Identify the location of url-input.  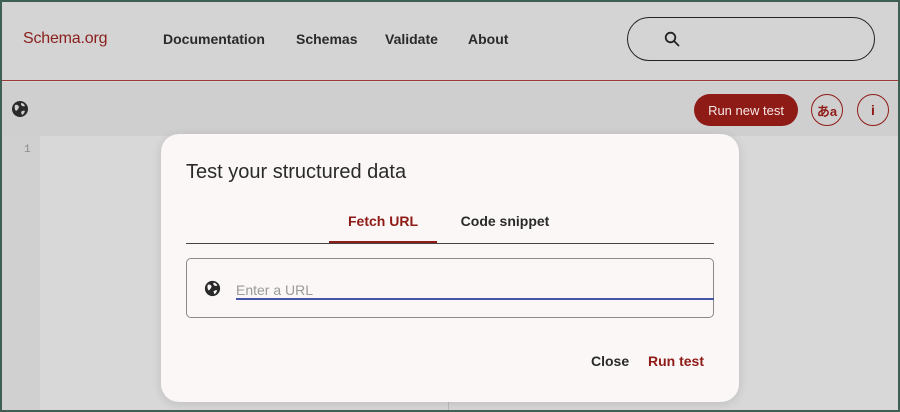
(475, 288).